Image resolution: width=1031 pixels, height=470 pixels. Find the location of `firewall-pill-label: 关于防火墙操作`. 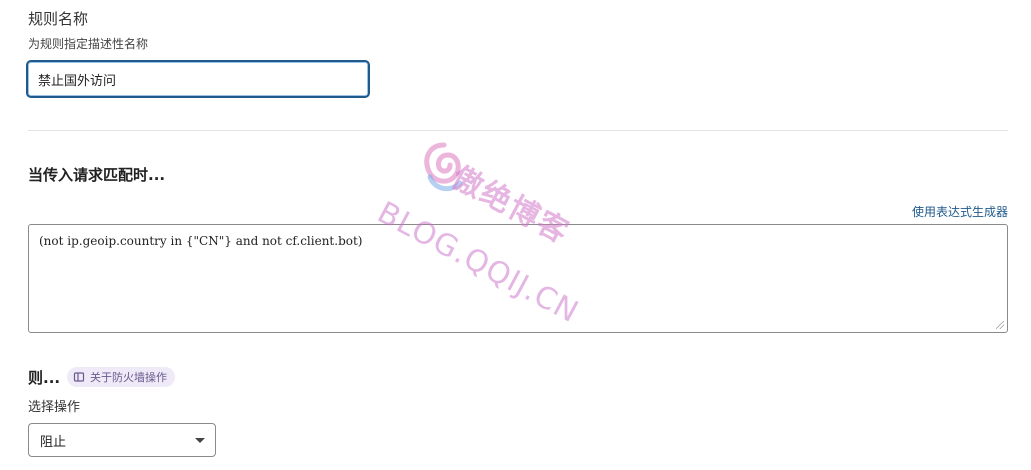

firewall-pill-label: 关于防火墙操作 is located at coordinates (128, 377).